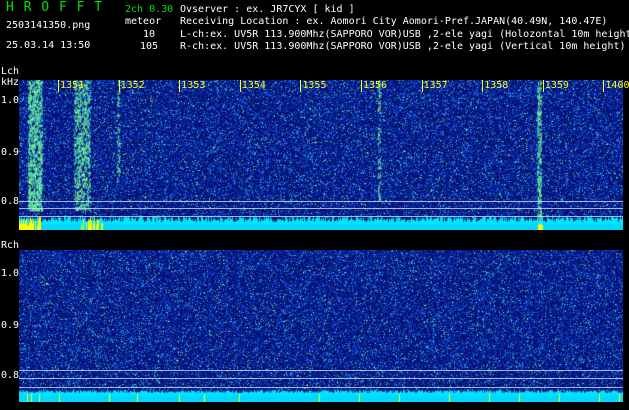 This screenshot has width=629, height=410. Describe the element at coordinates (149, 9) in the screenshot. I see `mode-label: 2ch 0.30` at that location.